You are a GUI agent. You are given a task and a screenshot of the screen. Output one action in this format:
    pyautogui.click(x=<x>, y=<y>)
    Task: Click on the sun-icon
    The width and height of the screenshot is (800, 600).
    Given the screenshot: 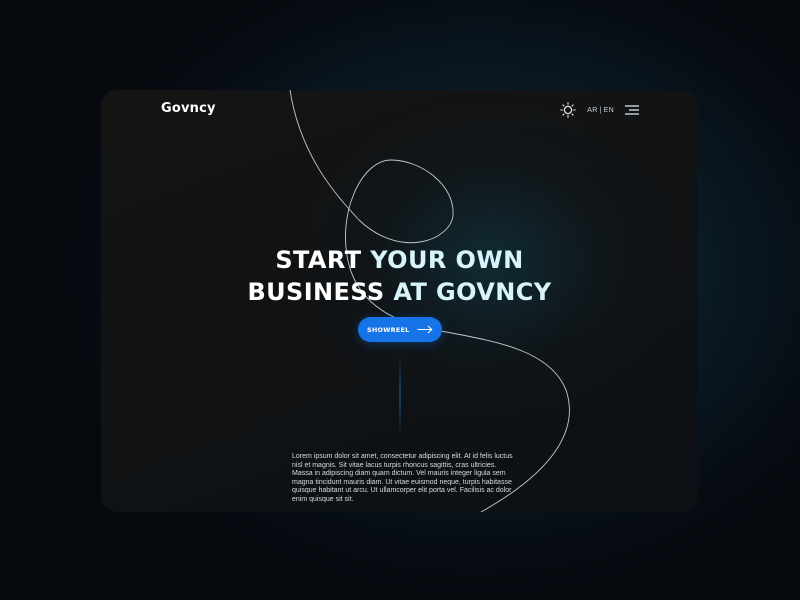 What is the action you would take?
    pyautogui.click(x=568, y=110)
    